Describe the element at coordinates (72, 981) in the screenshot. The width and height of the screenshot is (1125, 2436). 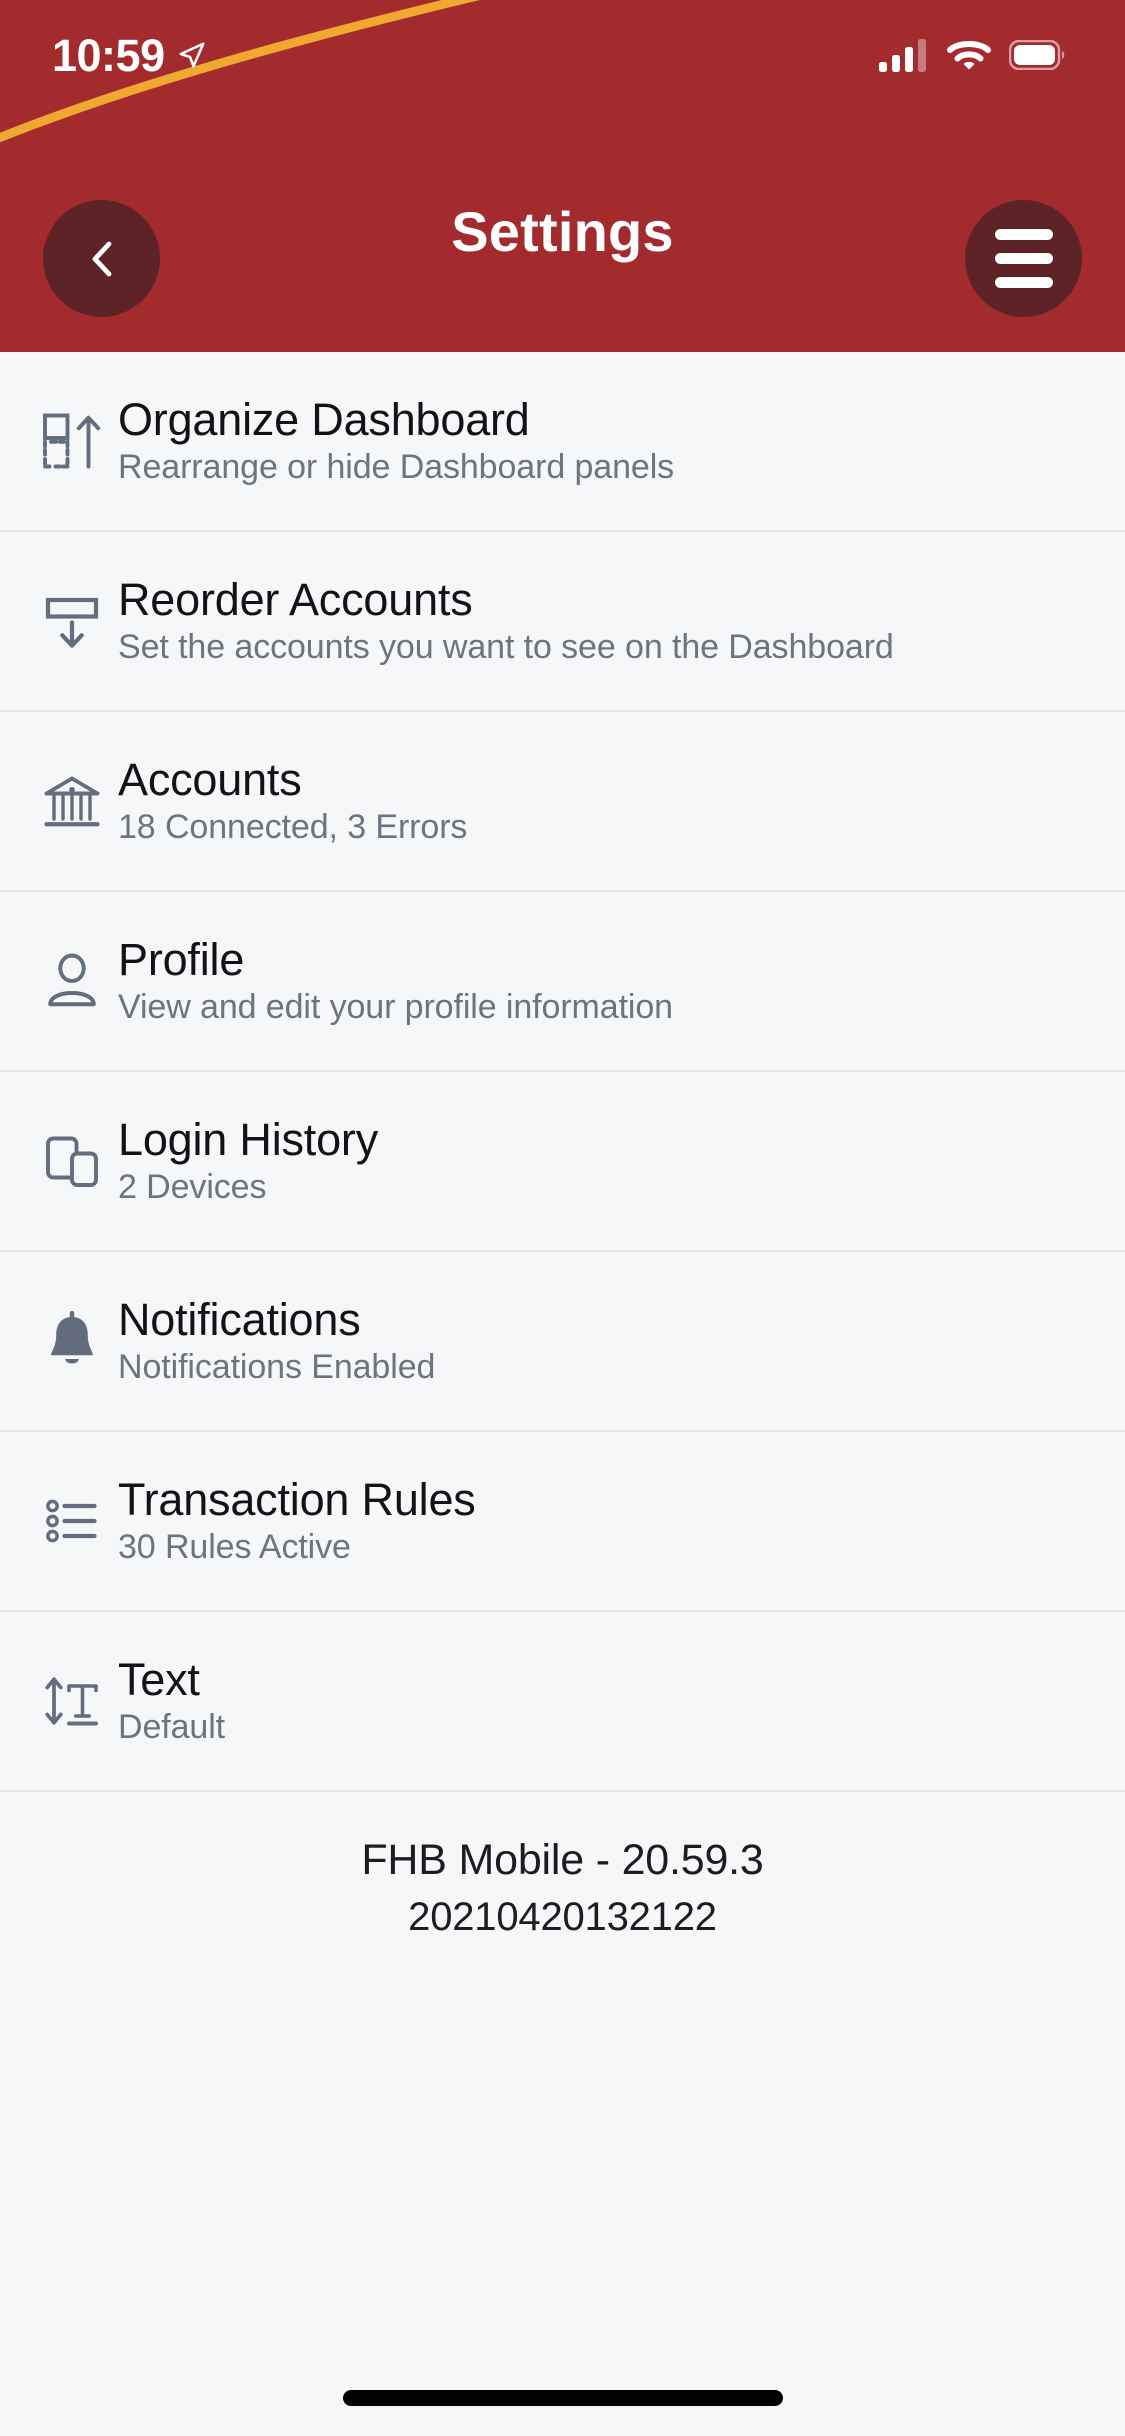
I see `person-icon` at that location.